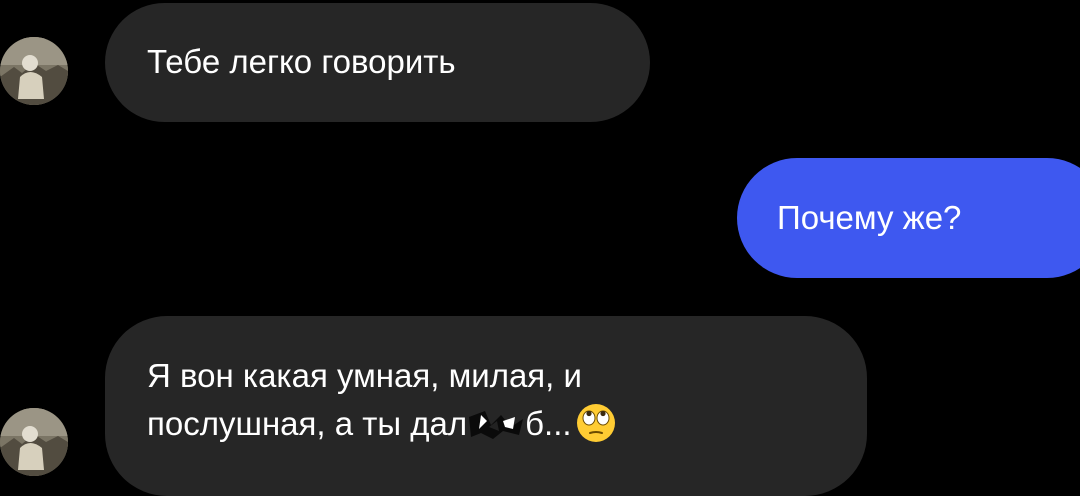  Describe the element at coordinates (595, 423) in the screenshot. I see `face-with-rolling-eyes-emoji` at that location.